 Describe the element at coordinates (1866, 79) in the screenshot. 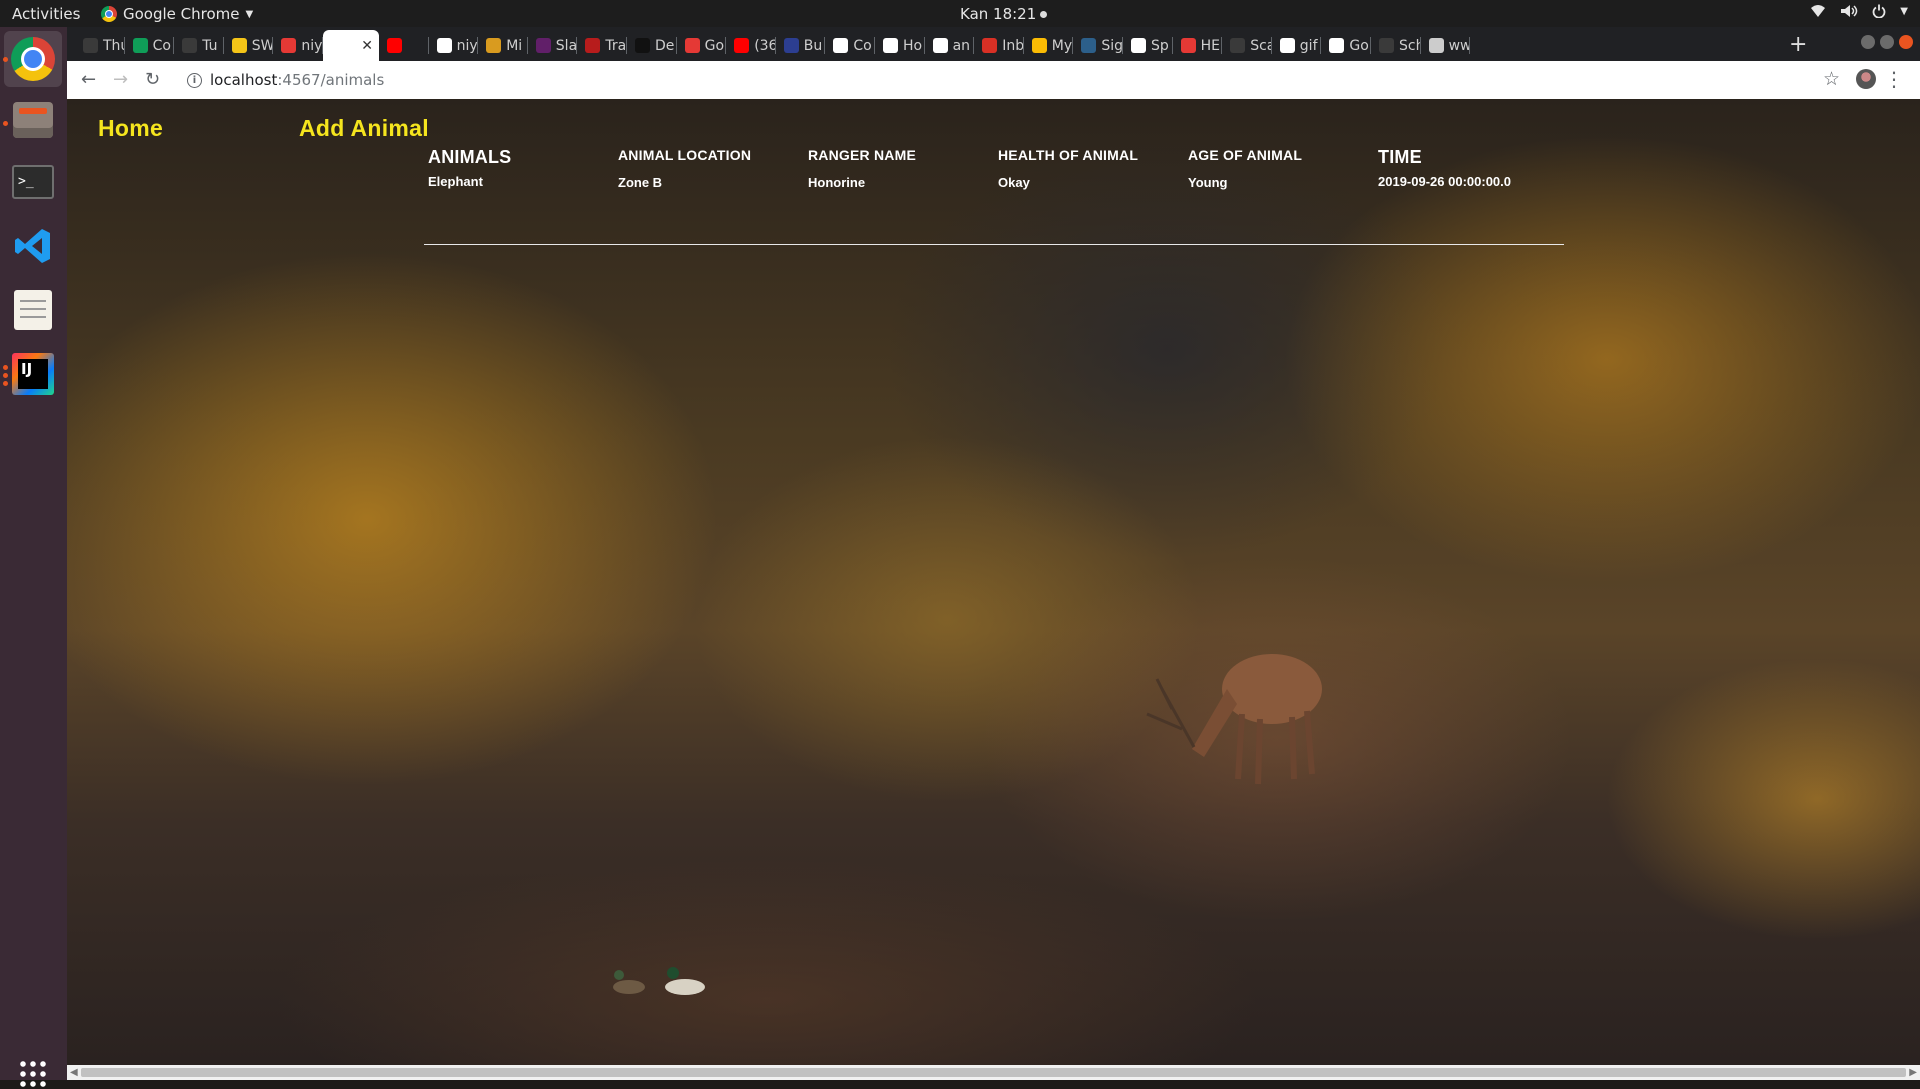

I see `profile-avatar-icon` at that location.